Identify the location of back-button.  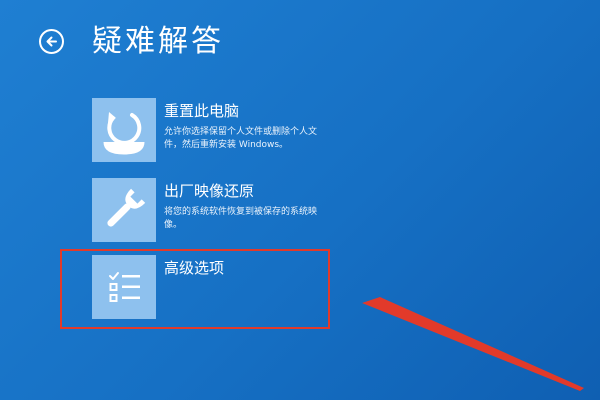
(51, 41).